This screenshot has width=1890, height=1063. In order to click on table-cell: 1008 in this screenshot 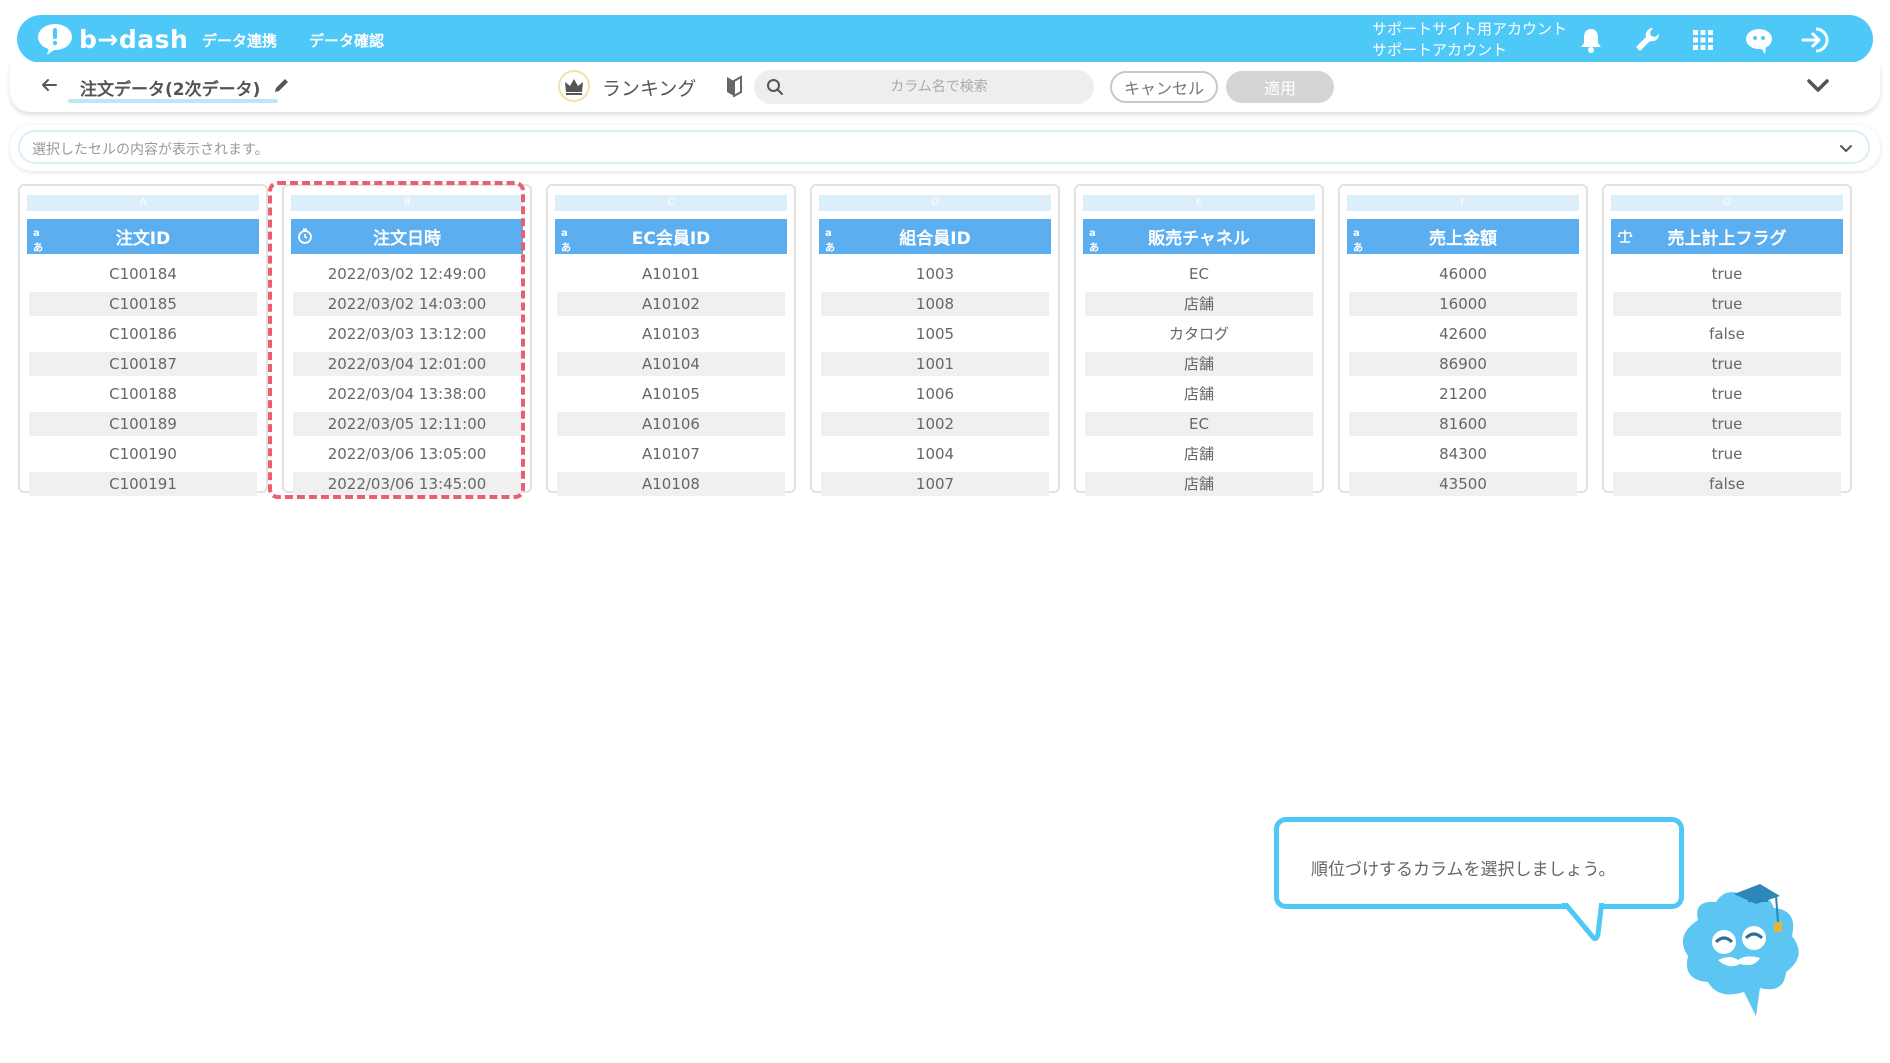, I will do `click(935, 304)`.